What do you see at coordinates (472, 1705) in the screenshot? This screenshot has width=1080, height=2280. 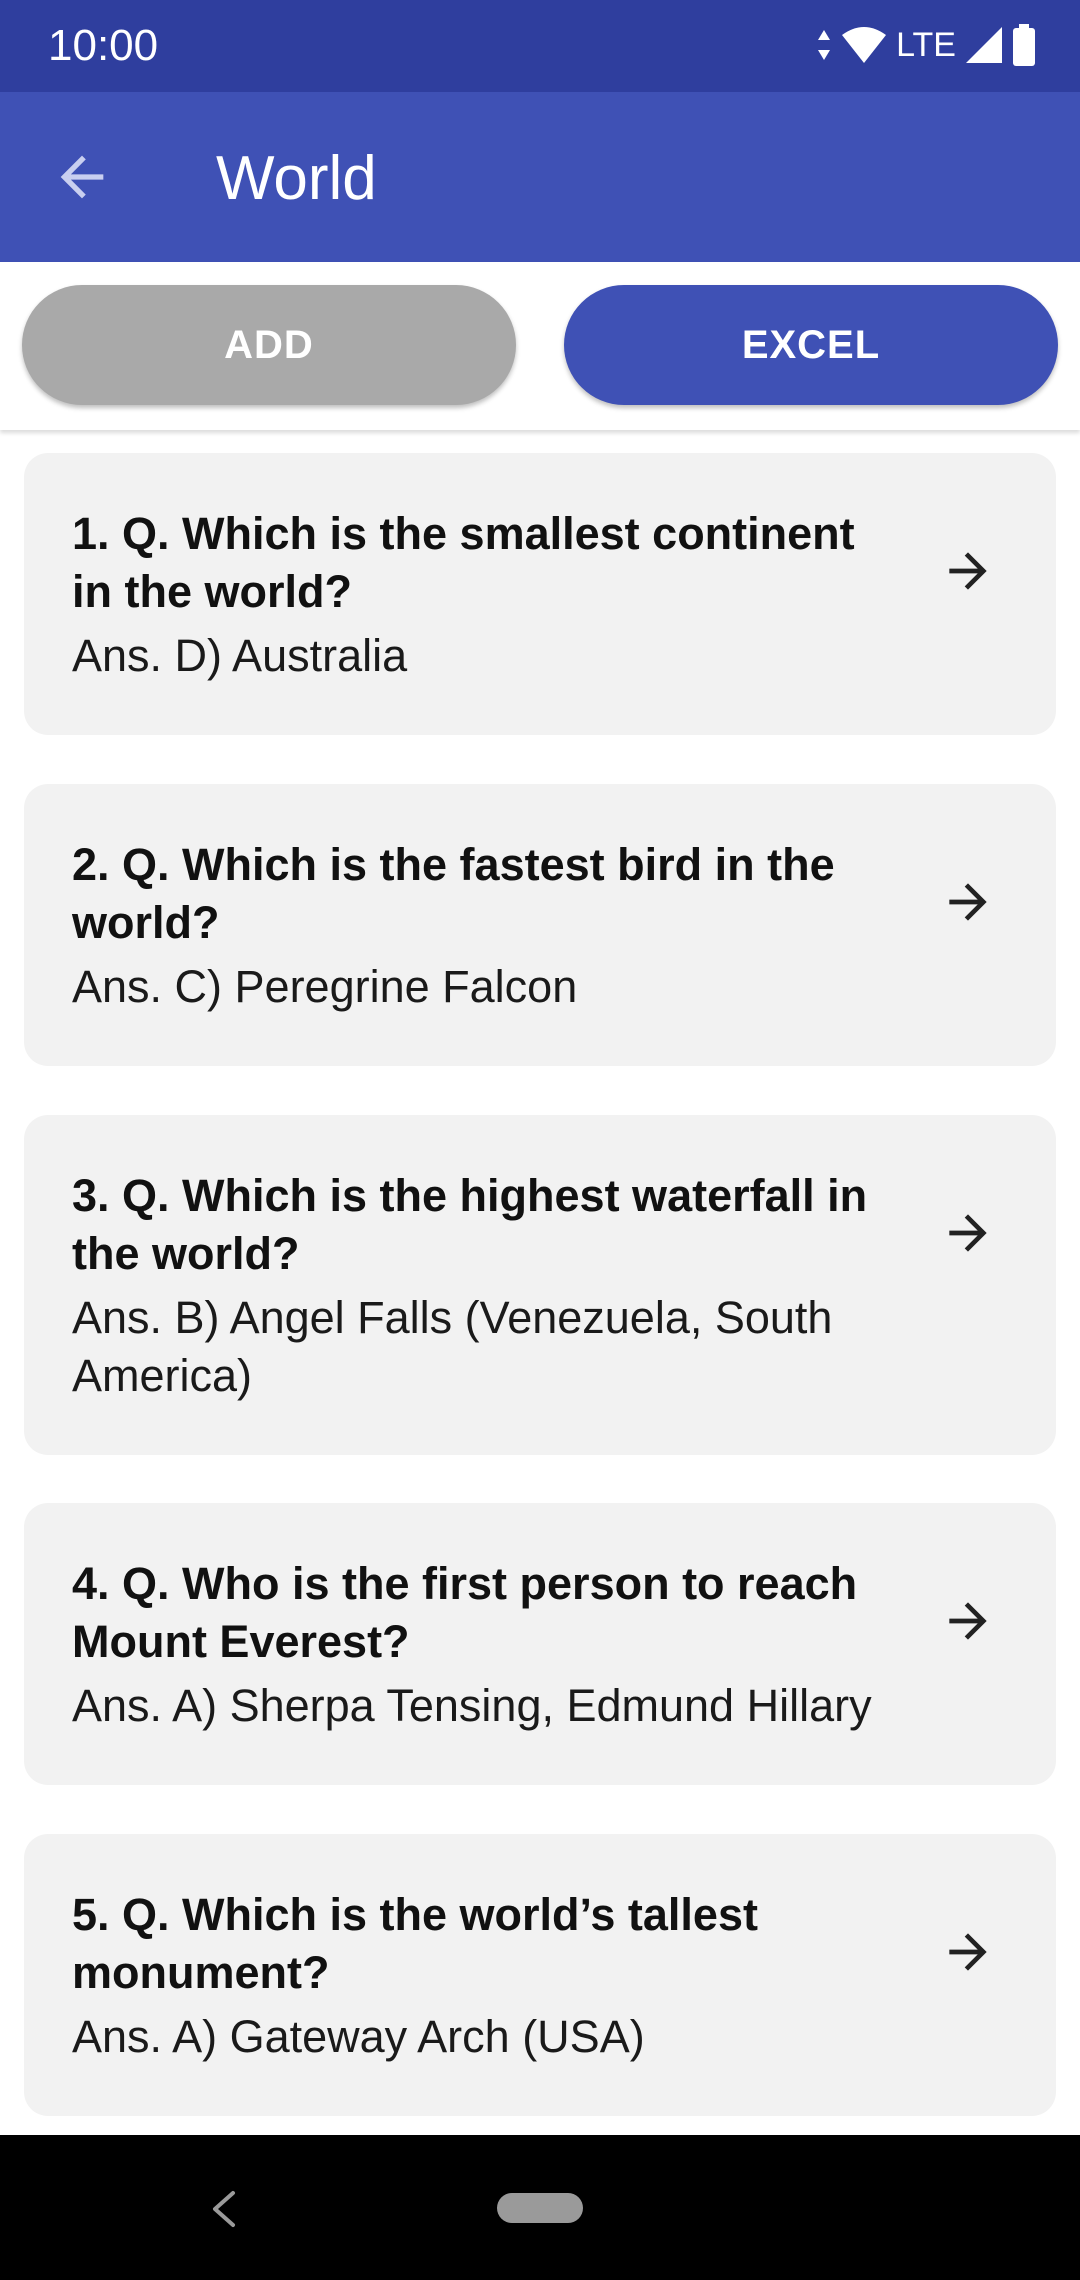 I see `answer-text: Ans. A) Sherpa Tensing, Edmund Hillary` at bounding box center [472, 1705].